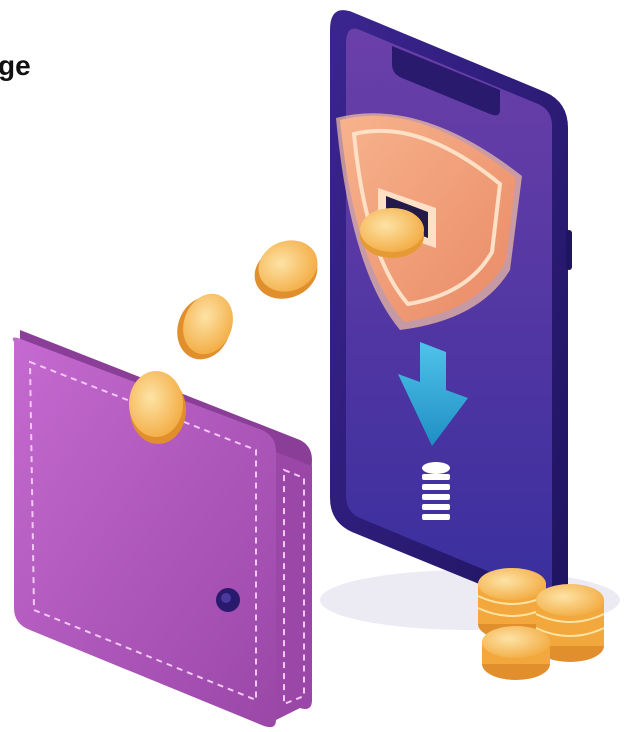 The height and width of the screenshot is (732, 640). Describe the element at coordinates (157, 407) in the screenshot. I see `wallet-coin` at that location.